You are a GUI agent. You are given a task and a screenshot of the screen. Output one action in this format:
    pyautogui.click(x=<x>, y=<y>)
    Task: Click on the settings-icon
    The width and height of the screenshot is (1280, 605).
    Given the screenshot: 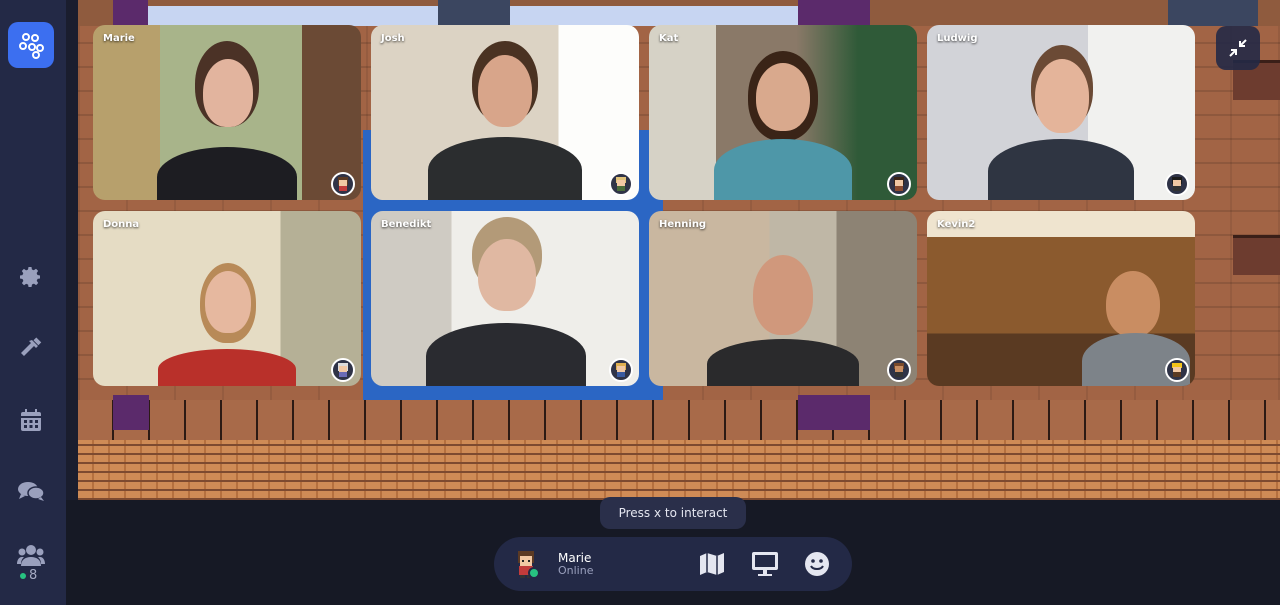 What is the action you would take?
    pyautogui.click(x=31, y=277)
    